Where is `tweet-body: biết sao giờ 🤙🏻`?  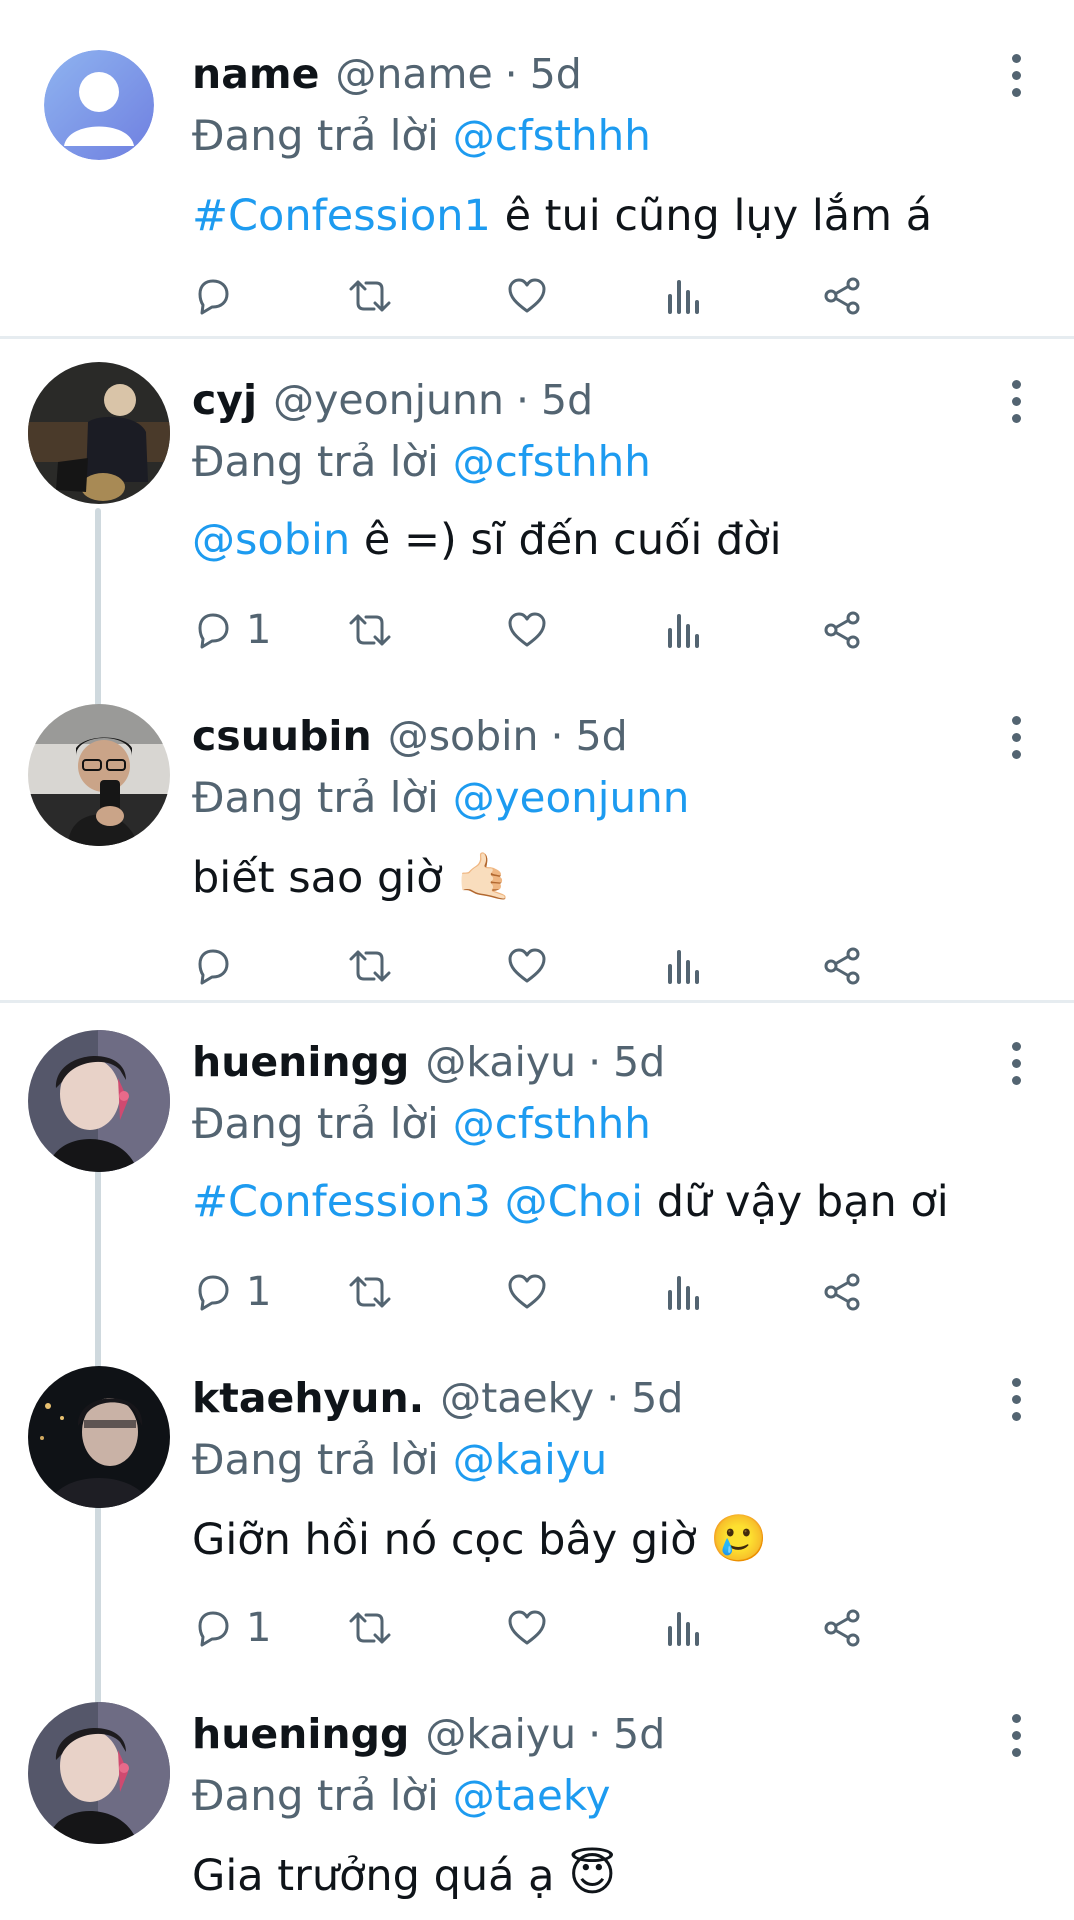
tweet-body: biết sao giờ 🤙🏻 is located at coordinates (352, 877).